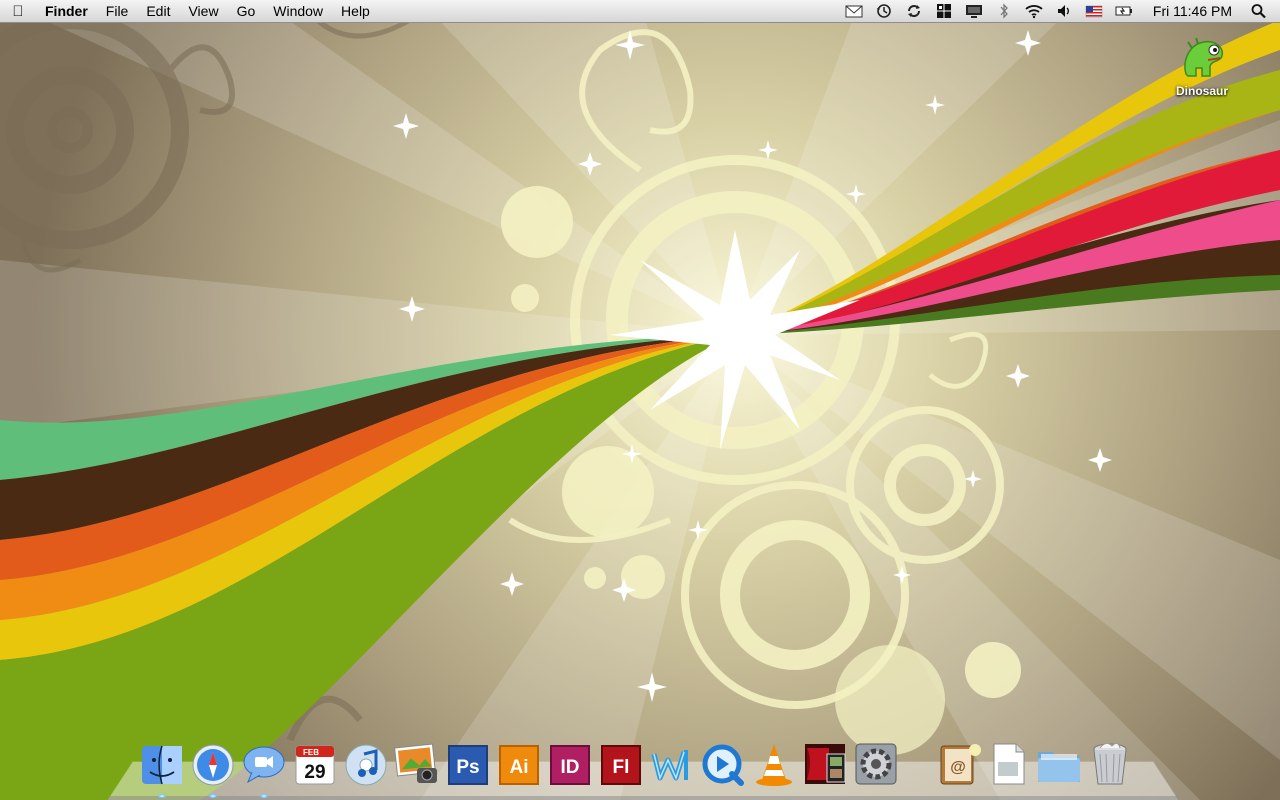  Describe the element at coordinates (914, 11) in the screenshot. I see `sync-icon` at that location.